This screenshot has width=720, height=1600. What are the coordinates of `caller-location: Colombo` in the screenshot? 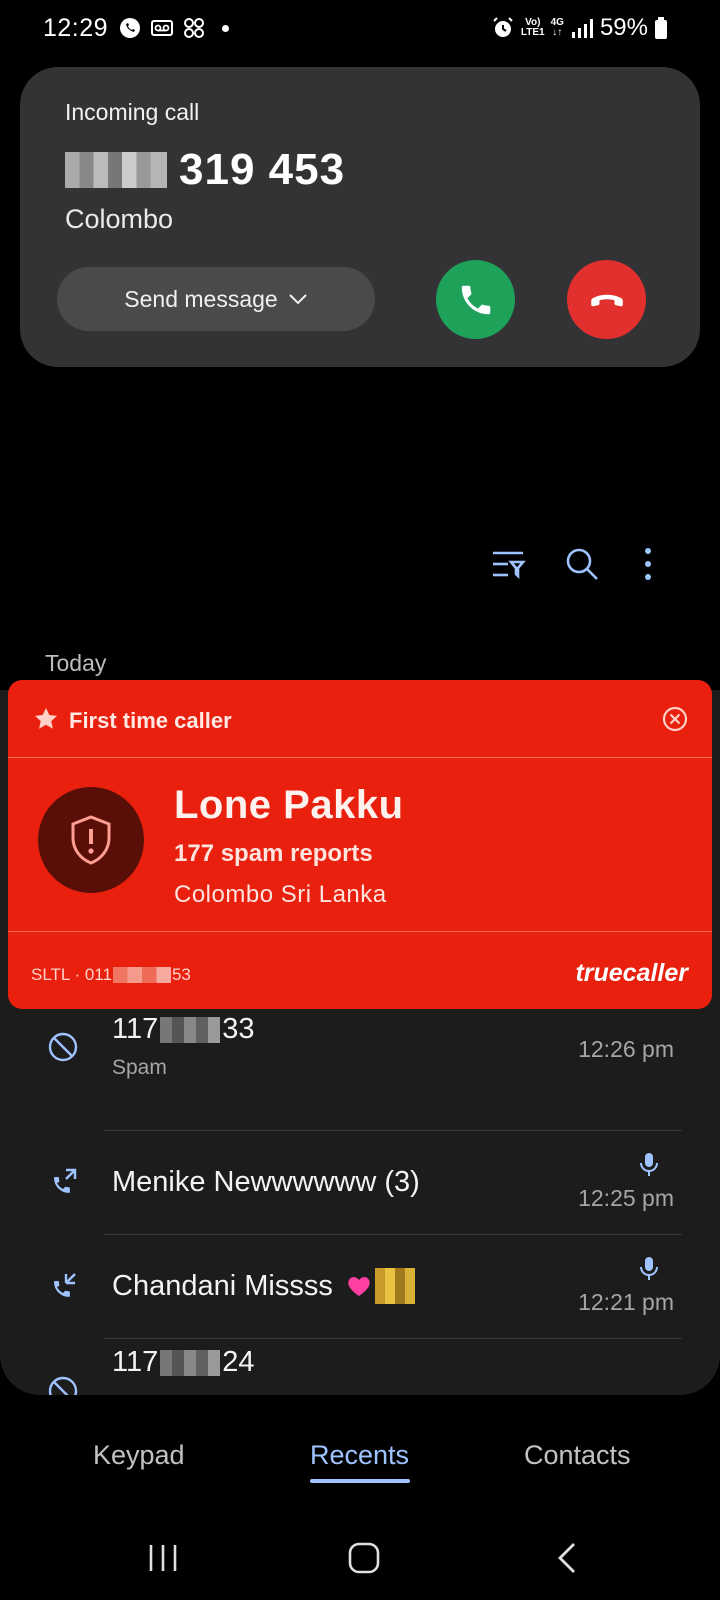 It's located at (119, 219).